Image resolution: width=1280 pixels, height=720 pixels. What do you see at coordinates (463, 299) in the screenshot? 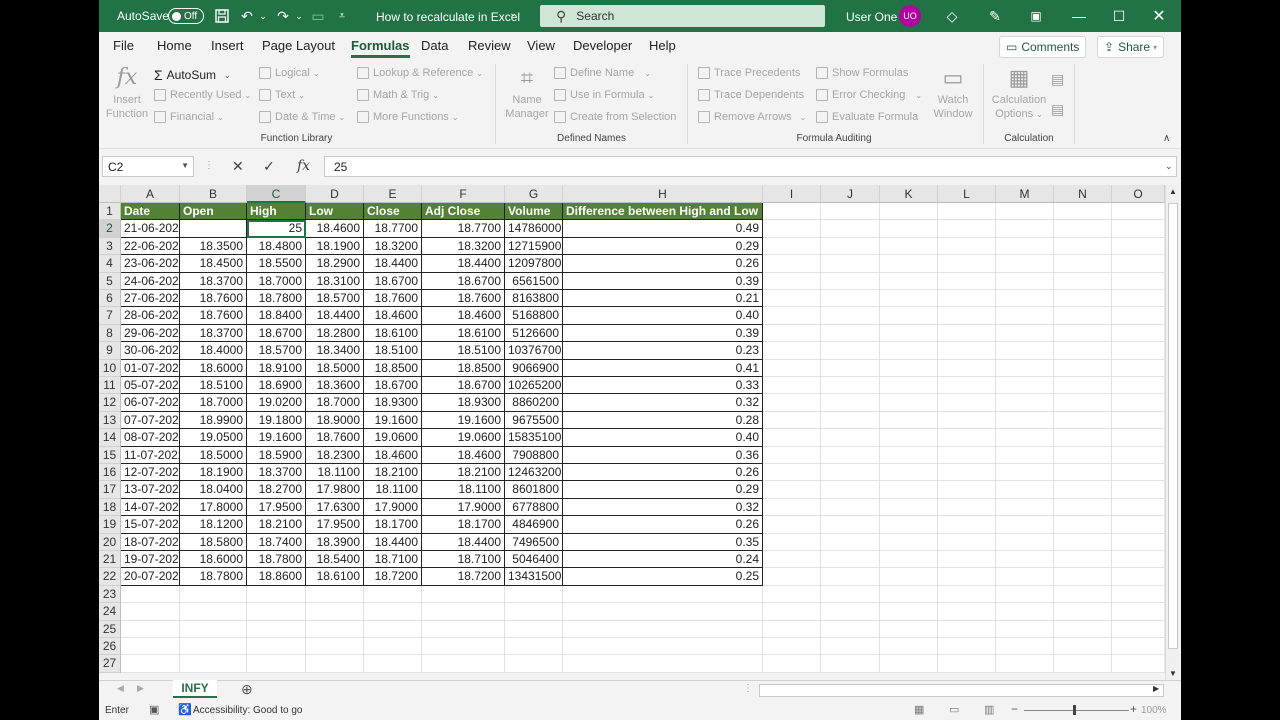
I see `table-cell: 18.7600` at bounding box center [463, 299].